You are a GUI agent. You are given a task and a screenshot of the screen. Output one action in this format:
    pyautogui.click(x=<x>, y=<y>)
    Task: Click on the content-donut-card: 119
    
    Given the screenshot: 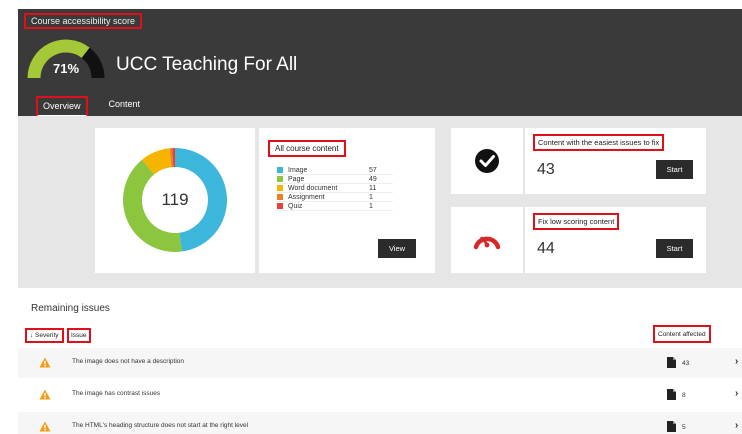 What is the action you would take?
    pyautogui.click(x=175, y=200)
    